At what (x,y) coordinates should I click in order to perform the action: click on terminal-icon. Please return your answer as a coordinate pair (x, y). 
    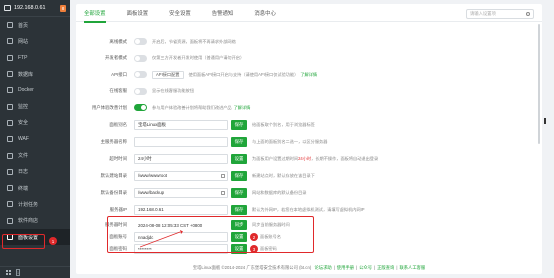
    Looking at the image, I should click on (10, 188).